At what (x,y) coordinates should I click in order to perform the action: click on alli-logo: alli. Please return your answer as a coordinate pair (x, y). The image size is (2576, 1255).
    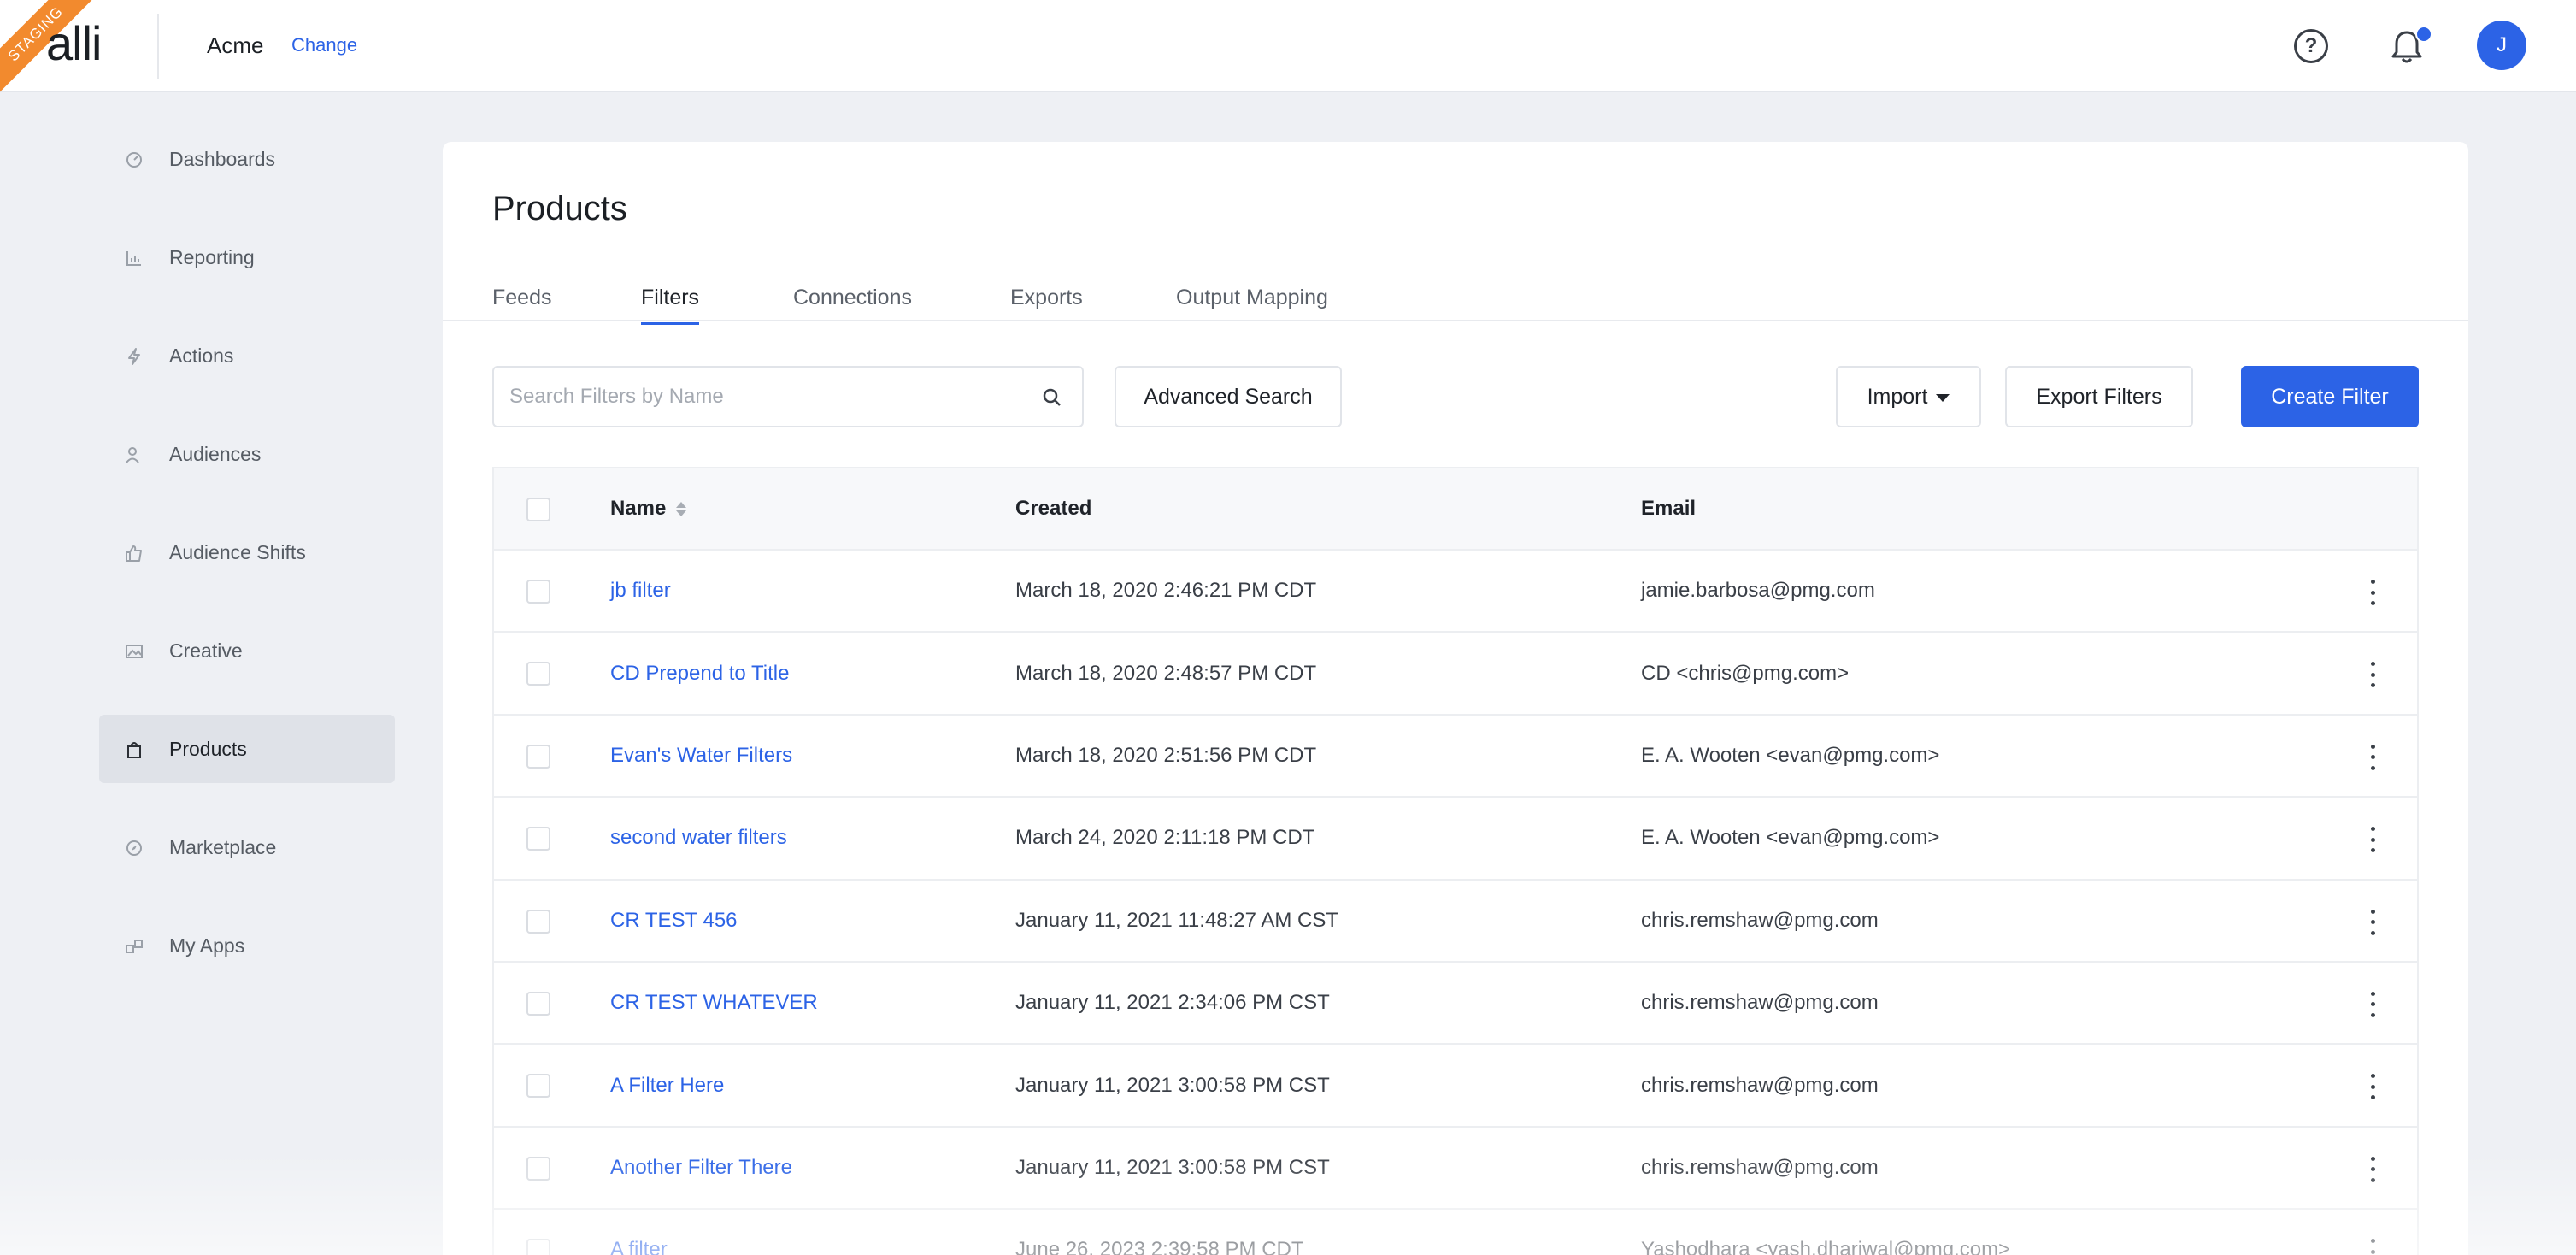
    Looking at the image, I should click on (74, 43).